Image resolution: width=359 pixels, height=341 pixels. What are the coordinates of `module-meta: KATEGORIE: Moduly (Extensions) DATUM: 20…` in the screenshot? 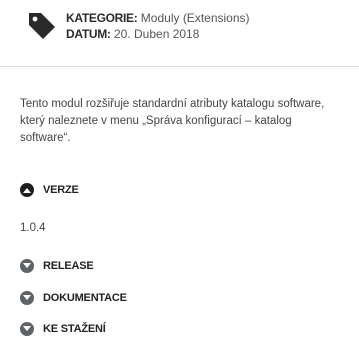 It's located at (184, 30).